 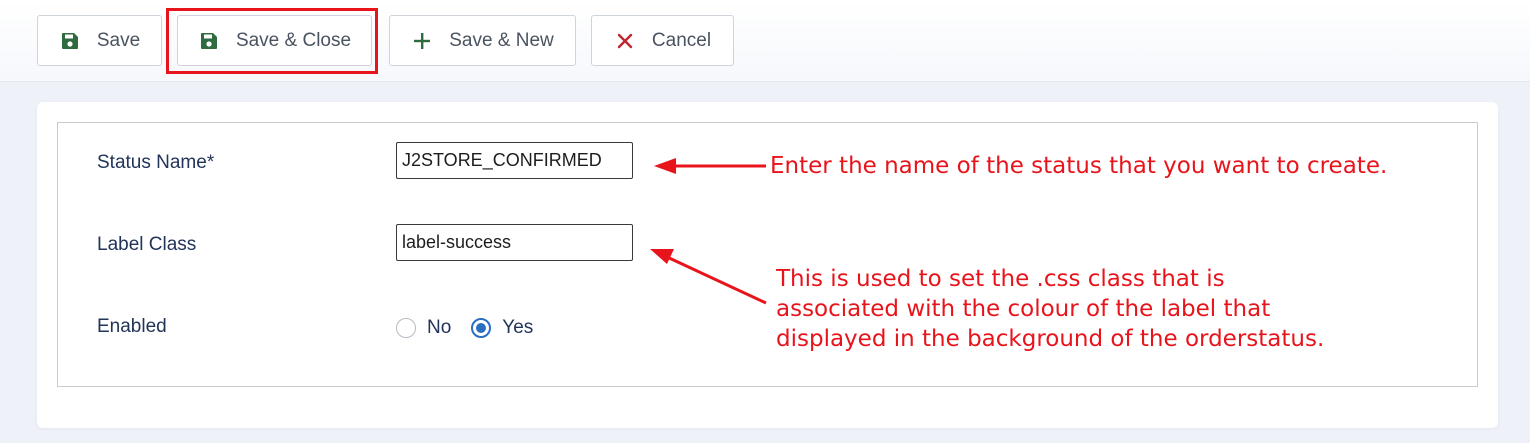 I want to click on radio-label-no: No, so click(x=439, y=327).